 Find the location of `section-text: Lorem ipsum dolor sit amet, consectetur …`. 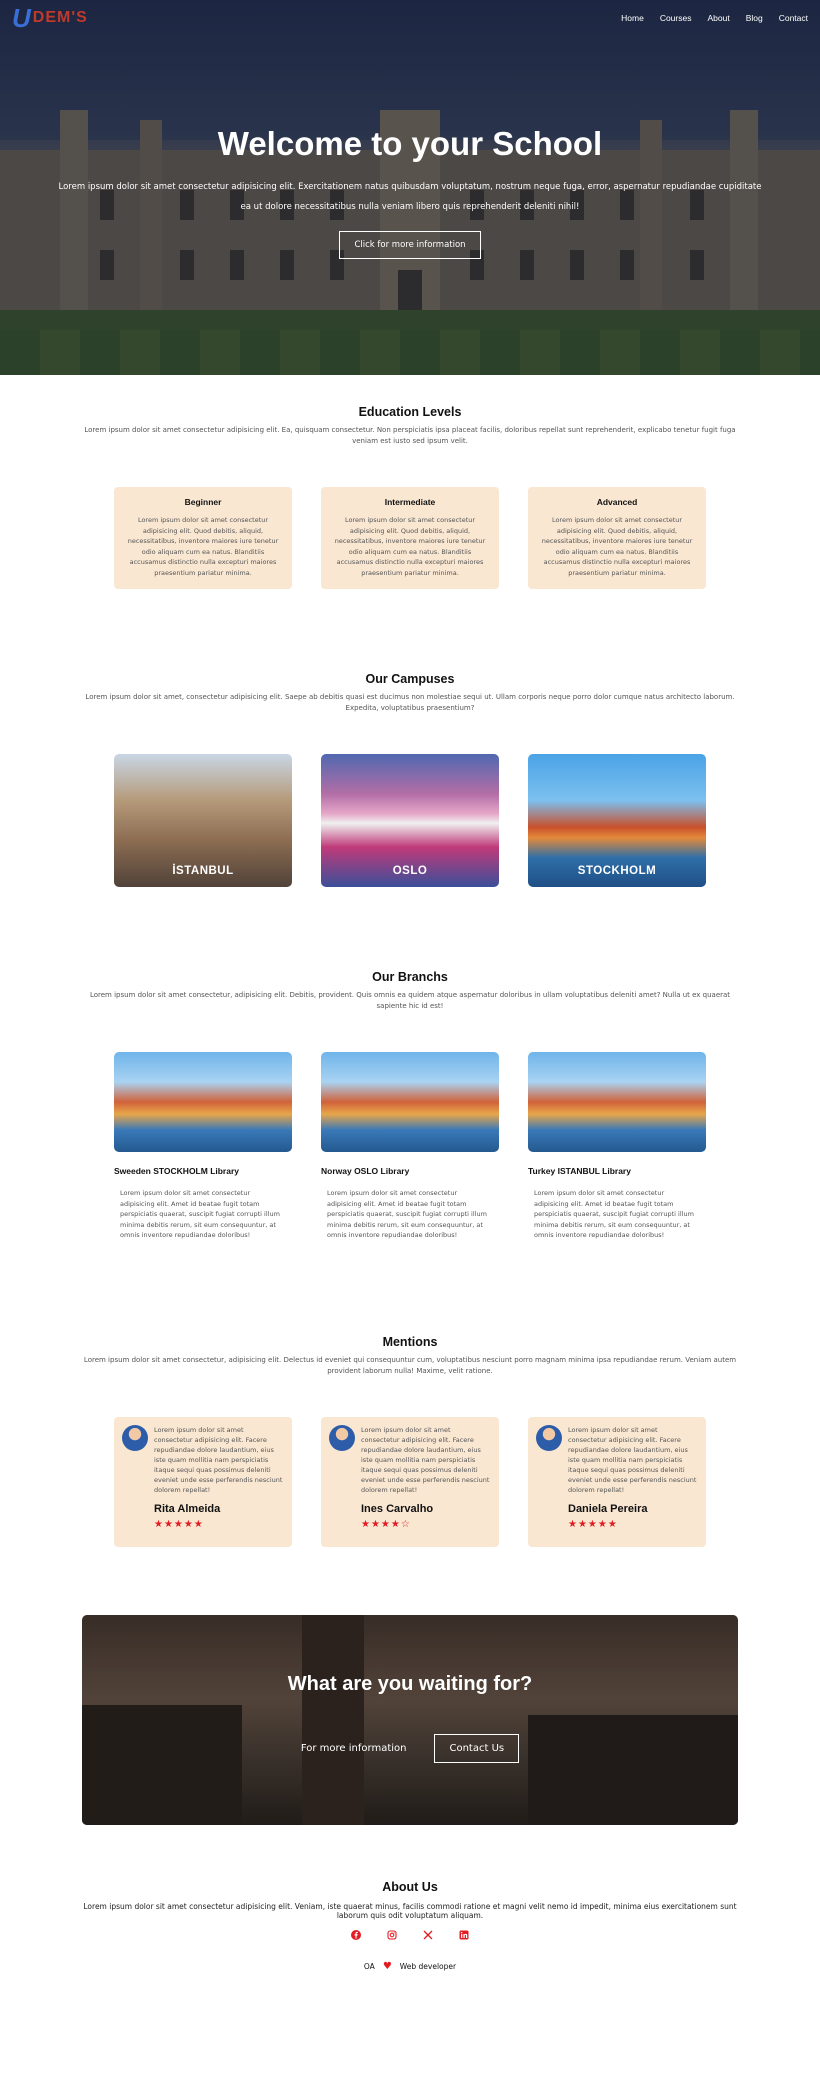

section-text: Lorem ipsum dolor sit amet, consectetur … is located at coordinates (410, 702).